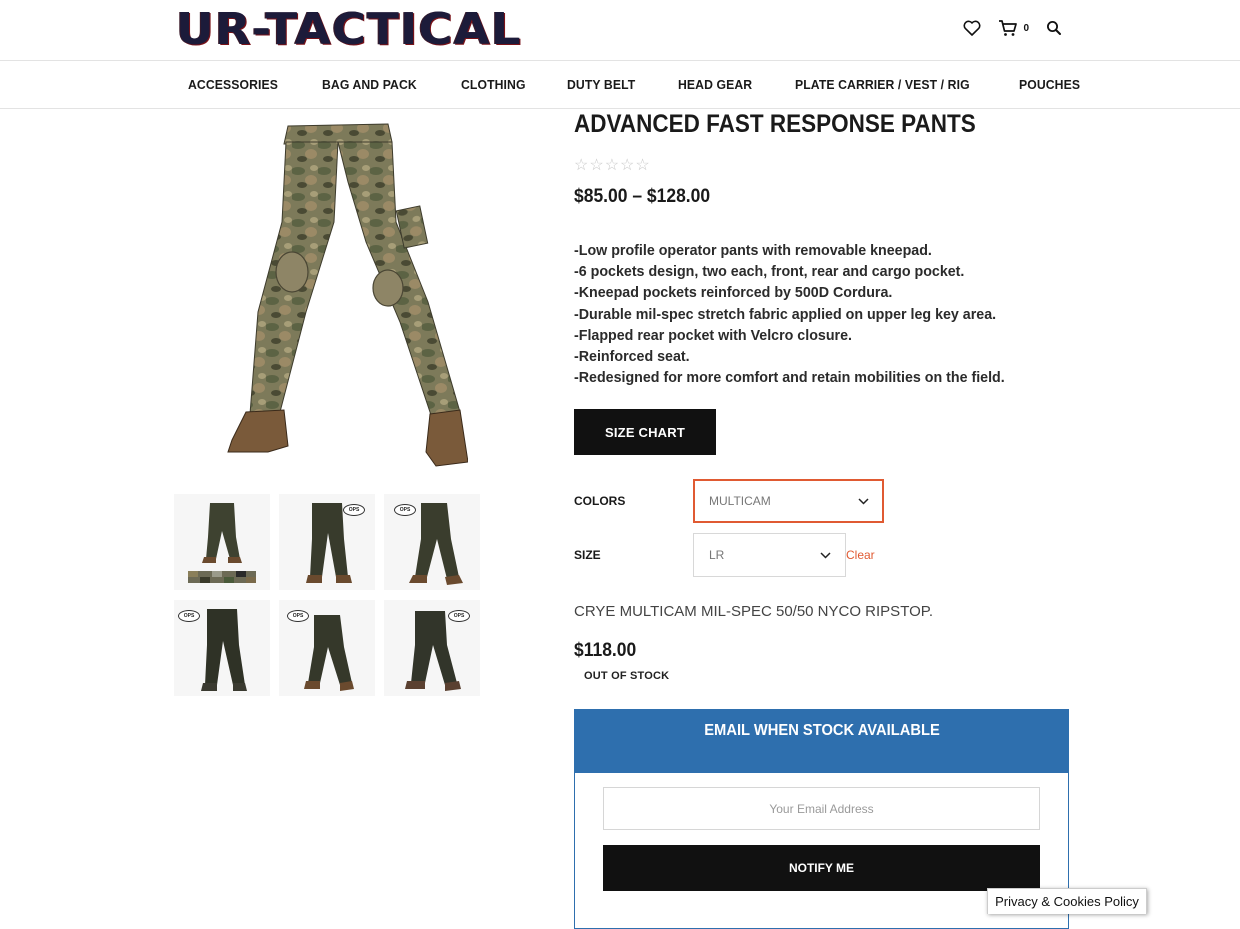 Image resolution: width=1240 pixels, height=929 pixels. Describe the element at coordinates (627, 676) in the screenshot. I see `stock-status: OUT OF STOCK` at that location.